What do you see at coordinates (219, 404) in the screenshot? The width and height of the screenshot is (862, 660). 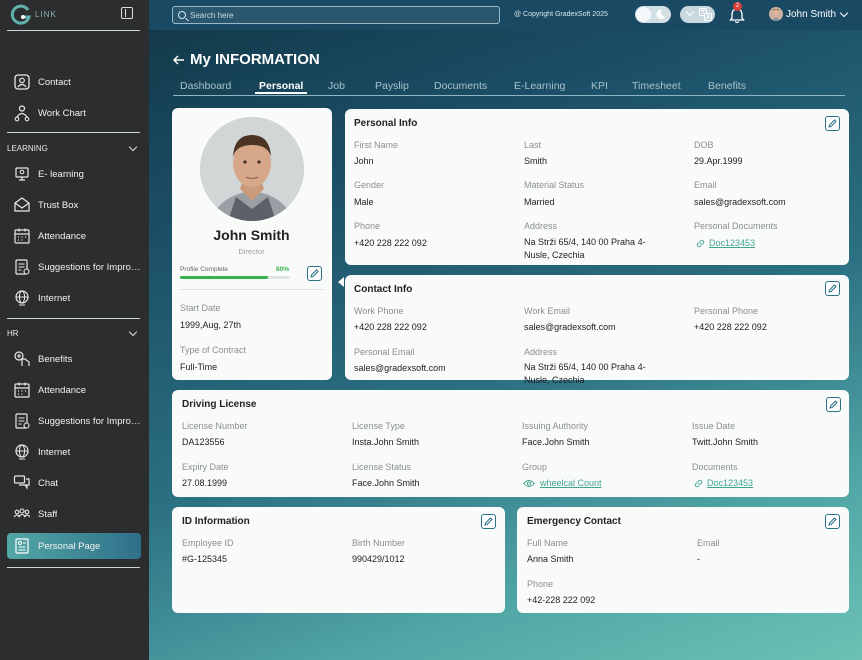 I see `card-title: Driving License` at bounding box center [219, 404].